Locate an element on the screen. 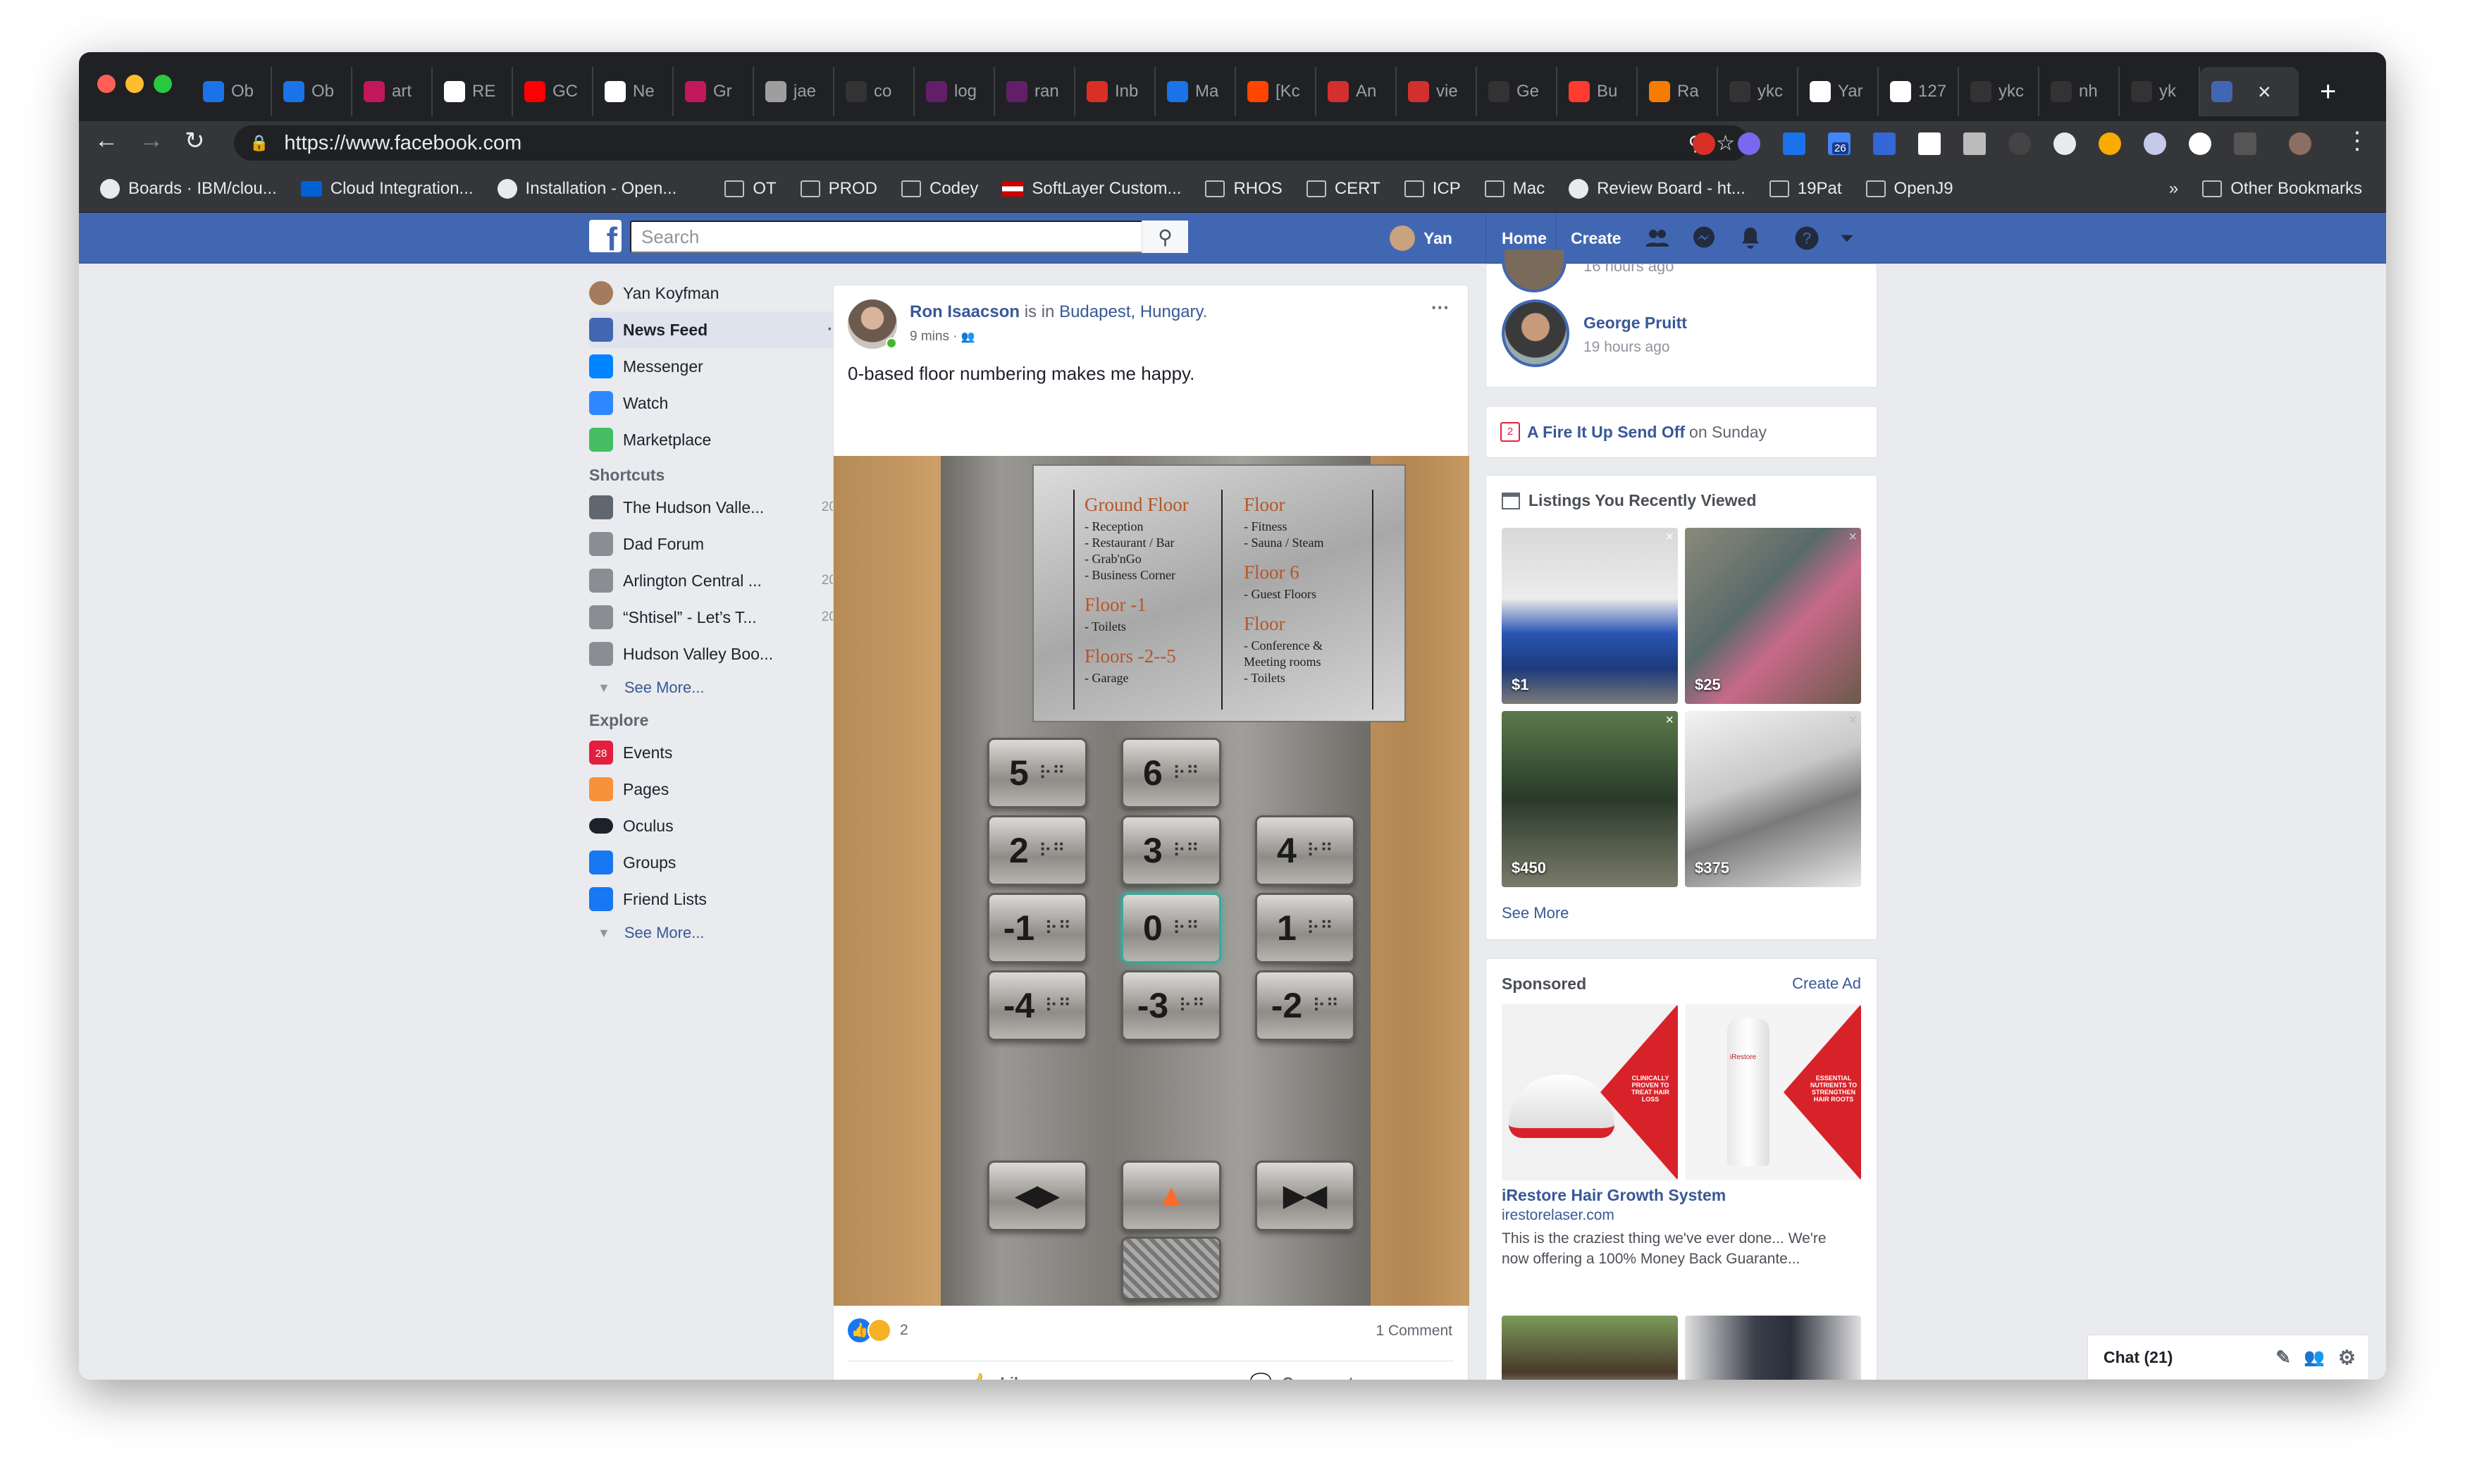 This screenshot has height=1484, width=2465. extension-icon: 26 is located at coordinates (1839, 143).